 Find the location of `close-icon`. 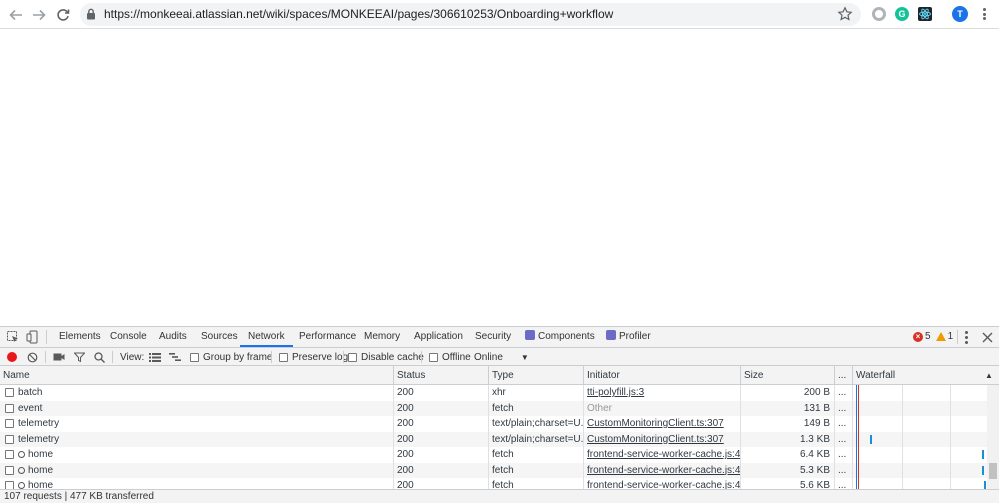

close-icon is located at coordinates (987, 337).